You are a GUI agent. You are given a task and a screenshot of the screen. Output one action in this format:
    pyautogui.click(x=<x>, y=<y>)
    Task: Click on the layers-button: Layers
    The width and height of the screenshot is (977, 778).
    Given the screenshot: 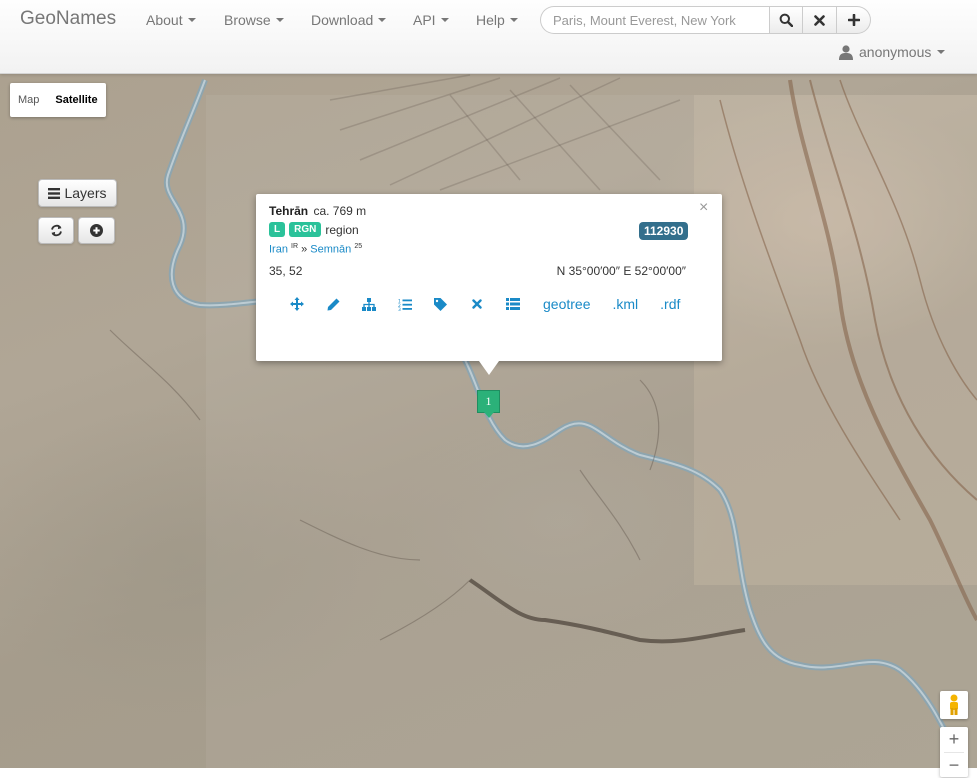 What is the action you would take?
    pyautogui.click(x=77, y=193)
    